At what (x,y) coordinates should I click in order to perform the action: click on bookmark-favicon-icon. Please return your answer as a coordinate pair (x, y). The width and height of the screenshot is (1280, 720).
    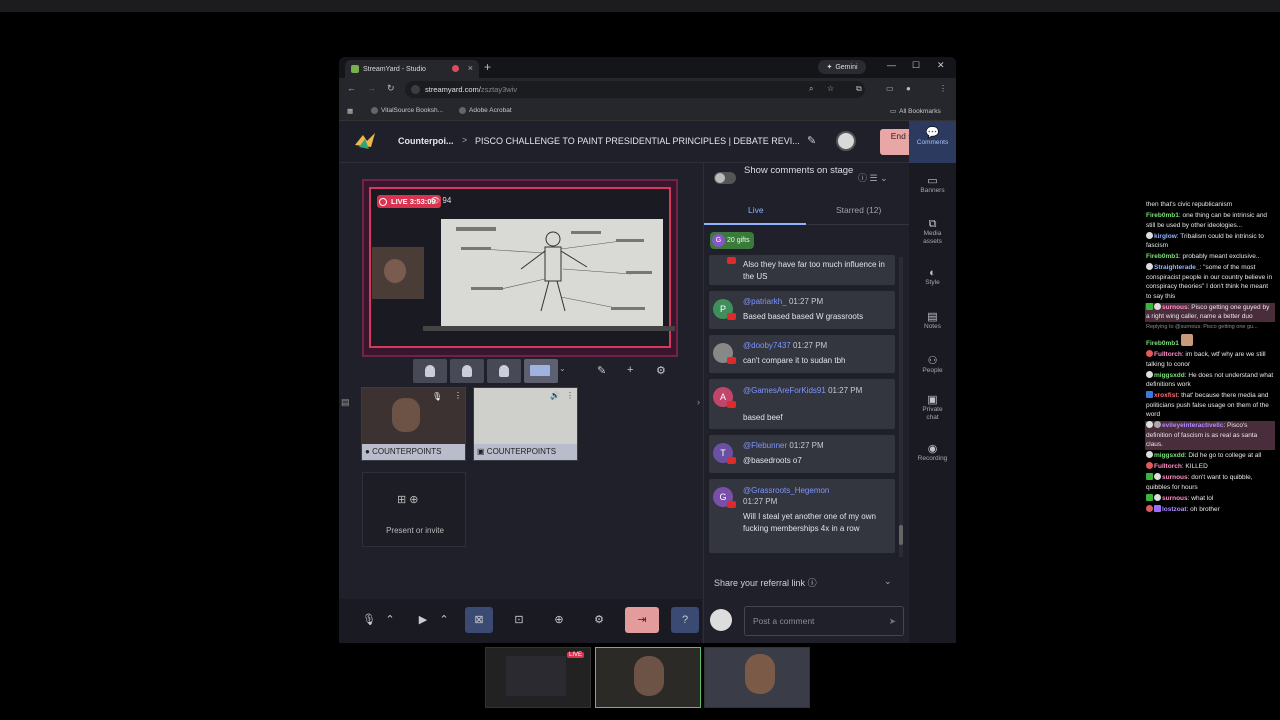
    Looking at the image, I should click on (374, 110).